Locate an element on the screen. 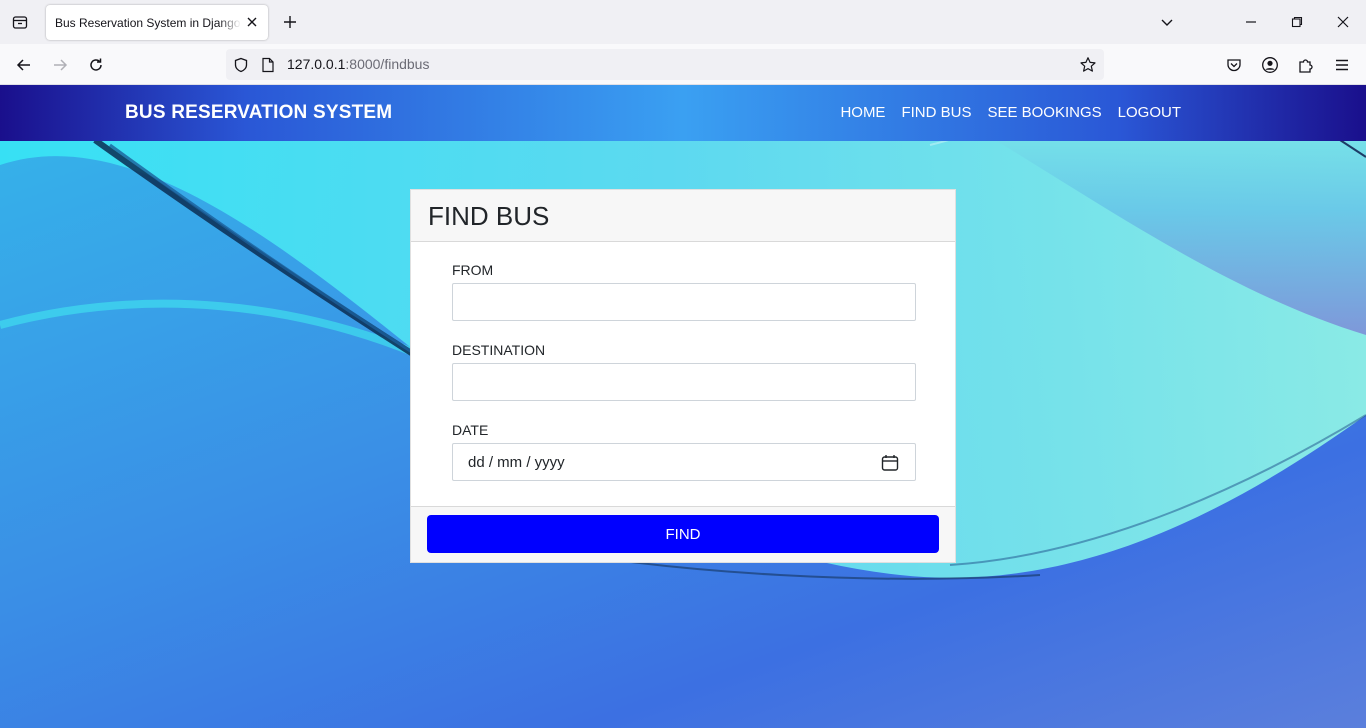  bookmark-star-icon is located at coordinates (1088, 65).